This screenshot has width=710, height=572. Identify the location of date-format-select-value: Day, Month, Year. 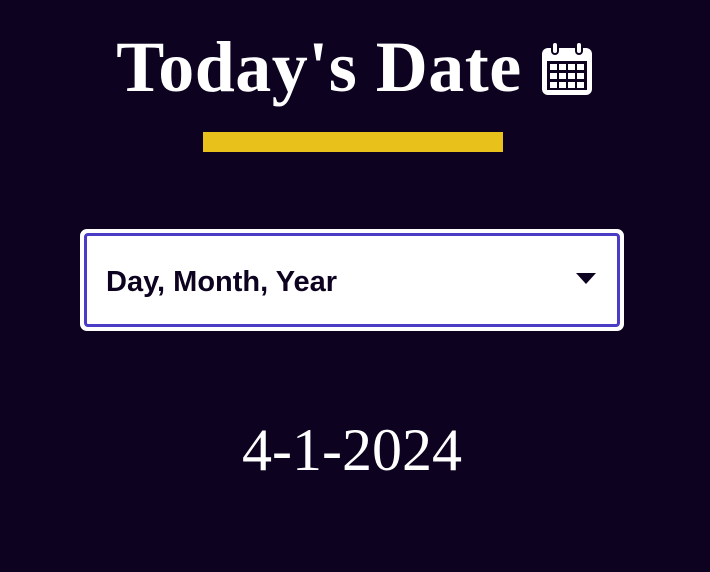
(221, 282).